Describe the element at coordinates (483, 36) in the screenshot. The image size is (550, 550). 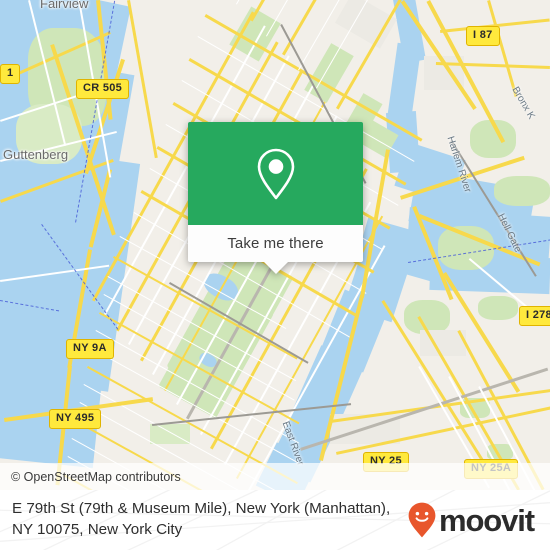
I see `shield-route-i-87: I 87` at that location.